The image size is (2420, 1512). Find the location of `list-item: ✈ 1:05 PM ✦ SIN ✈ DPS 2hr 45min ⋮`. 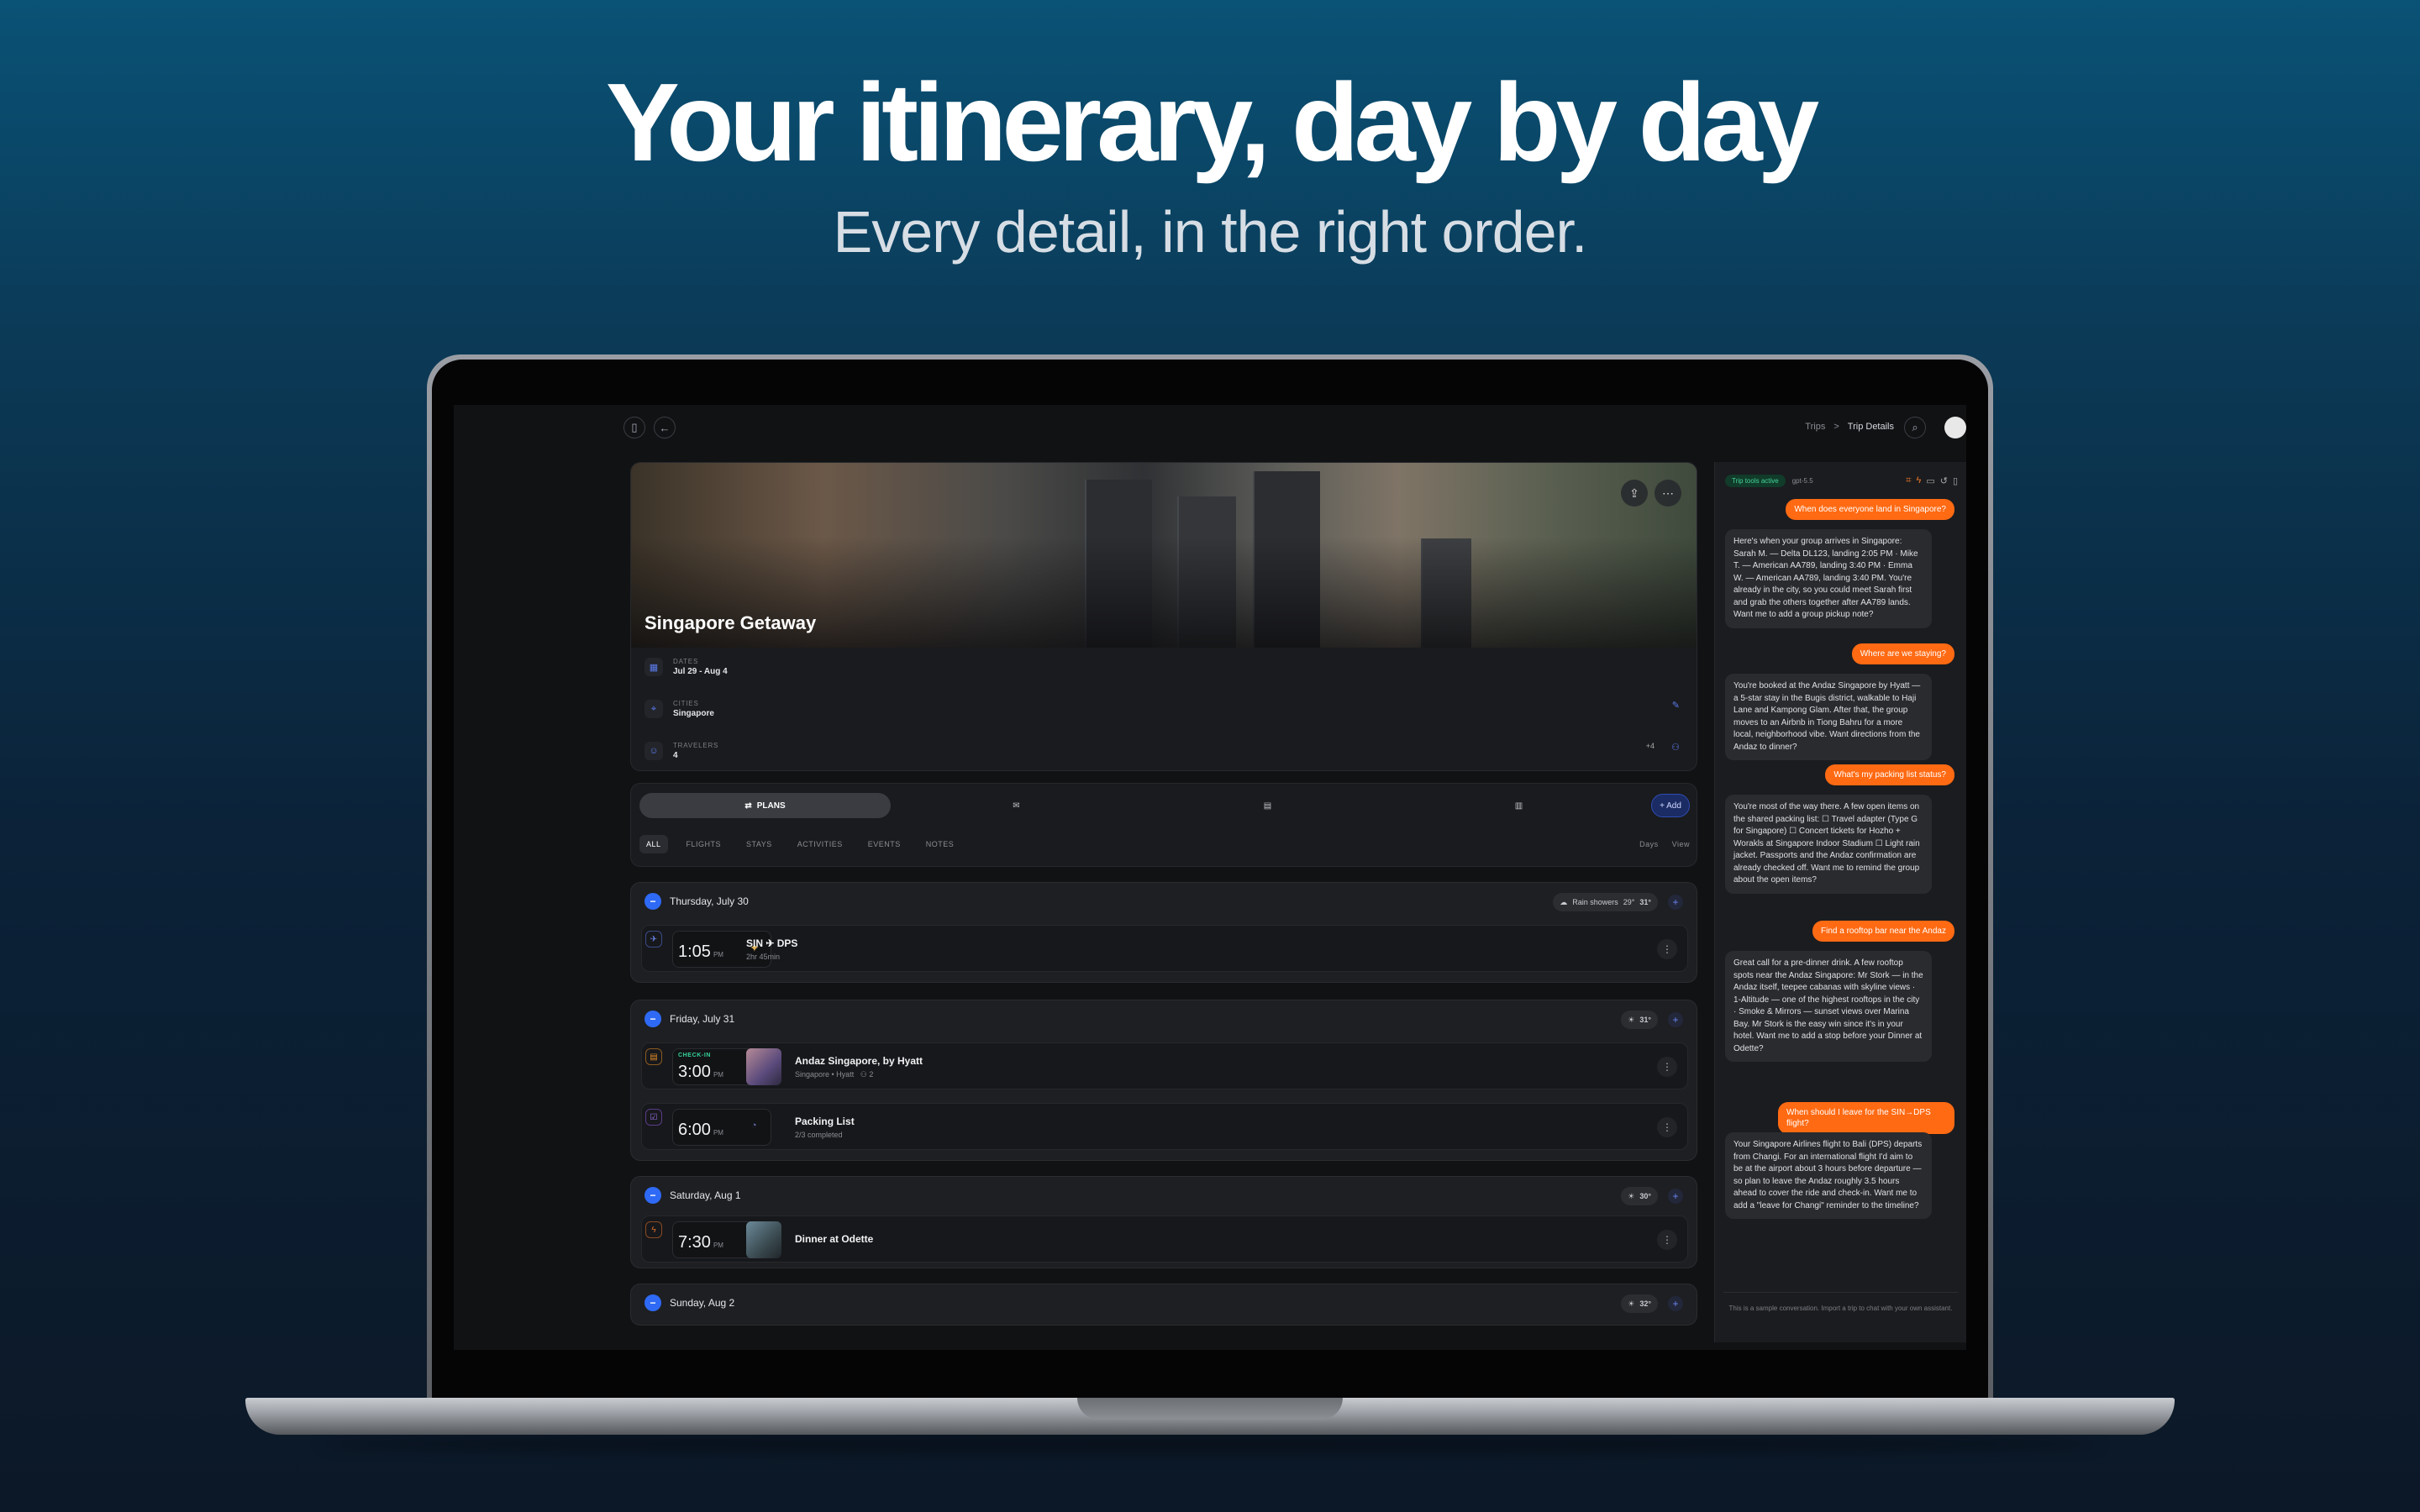

list-item: ✈ 1:05 PM ✦ SIN ✈ DPS 2hr 45min ⋮ is located at coordinates (1164, 948).